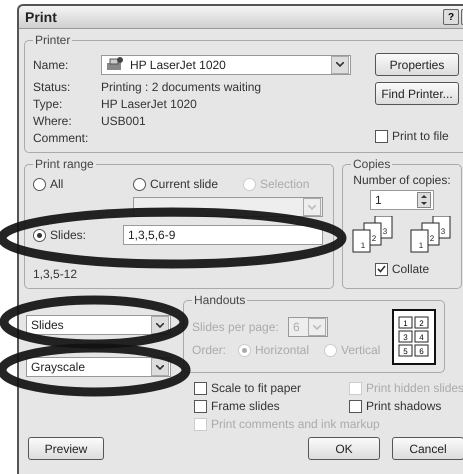  I want to click on dialog-button: Preview, so click(66, 448).